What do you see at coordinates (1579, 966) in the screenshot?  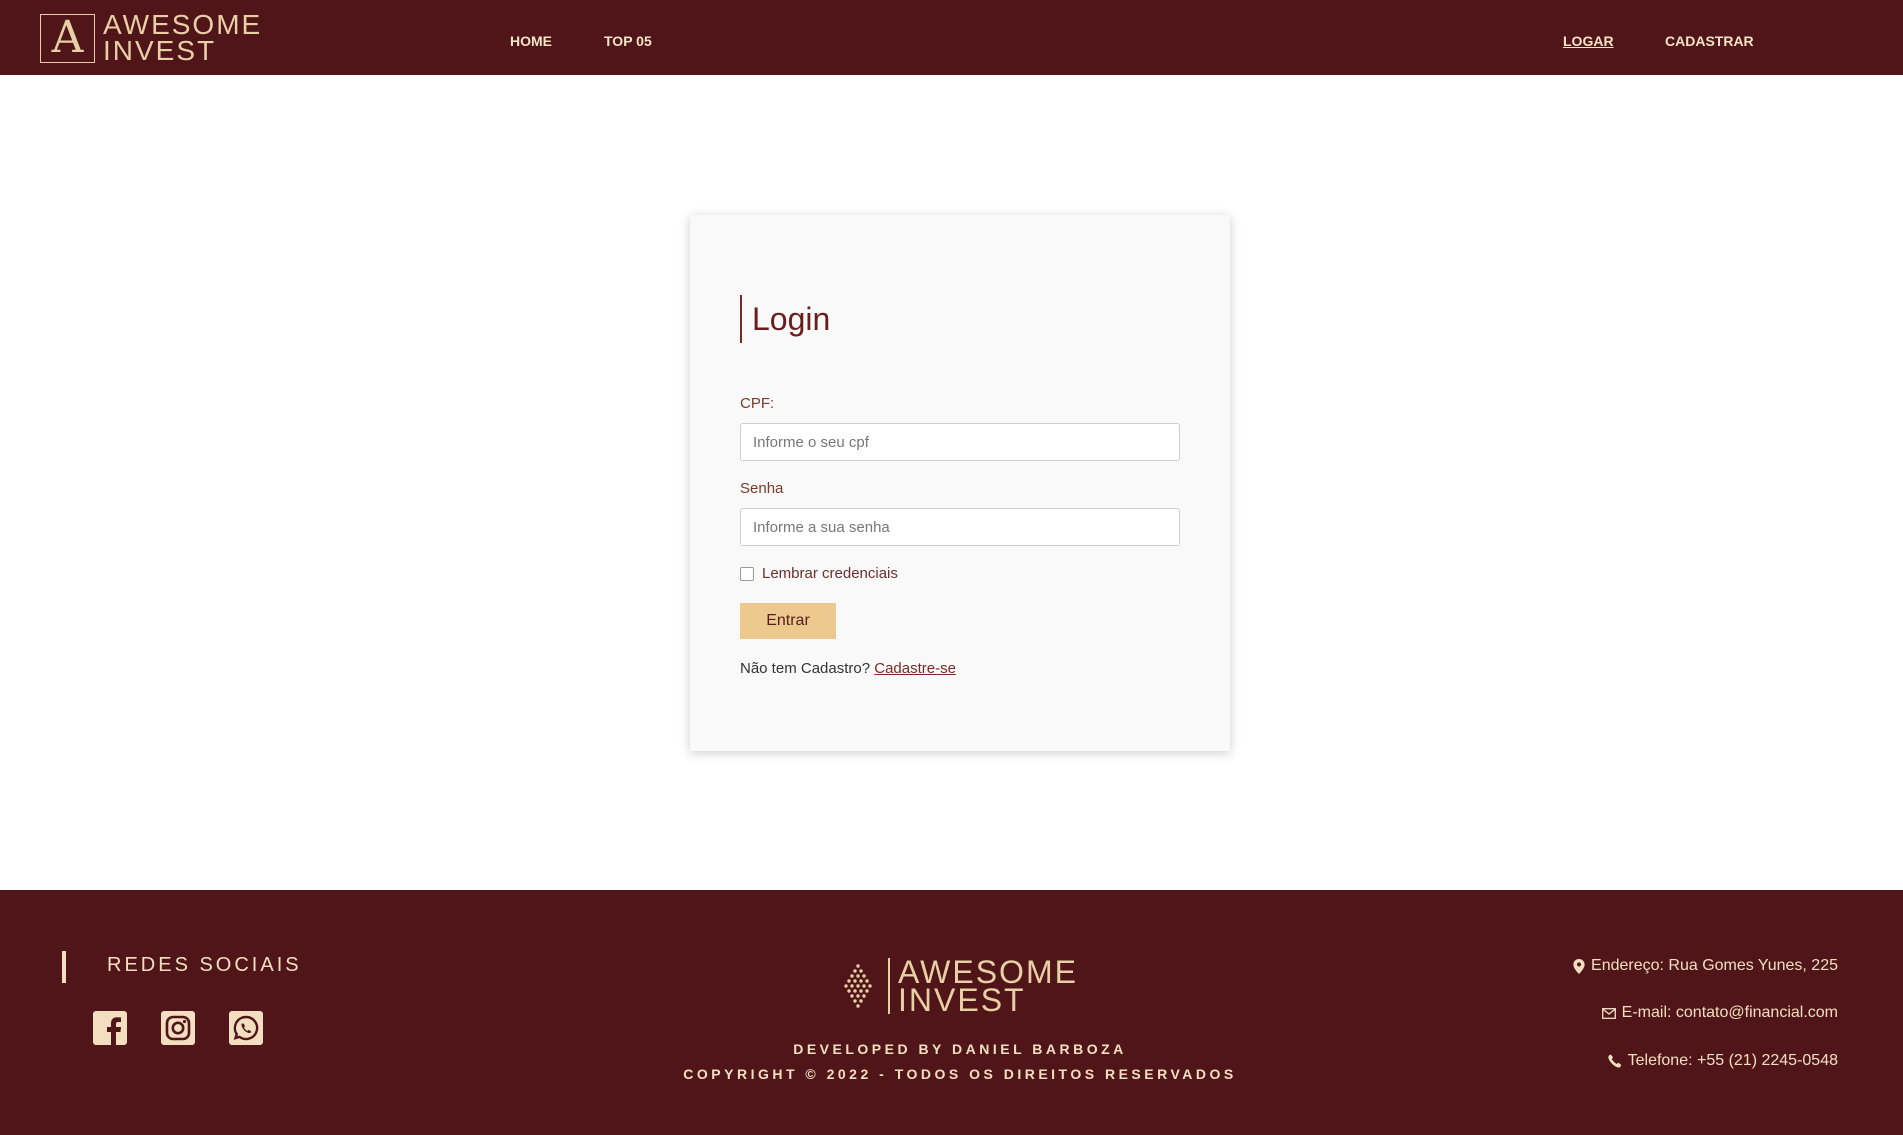 I see `location-pin-icon` at bounding box center [1579, 966].